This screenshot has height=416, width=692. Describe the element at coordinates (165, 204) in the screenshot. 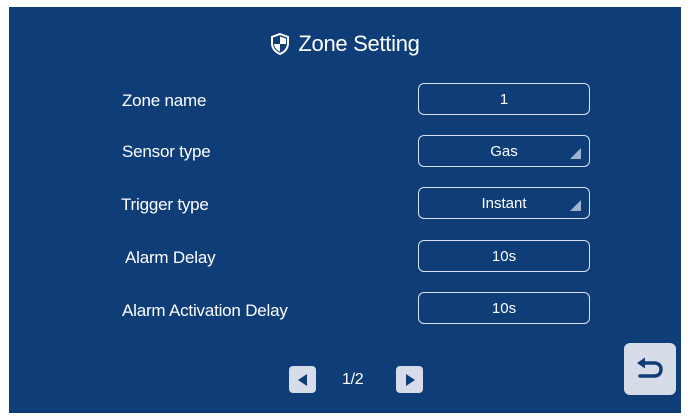

I see `trigger-type-label: Trigger type` at that location.